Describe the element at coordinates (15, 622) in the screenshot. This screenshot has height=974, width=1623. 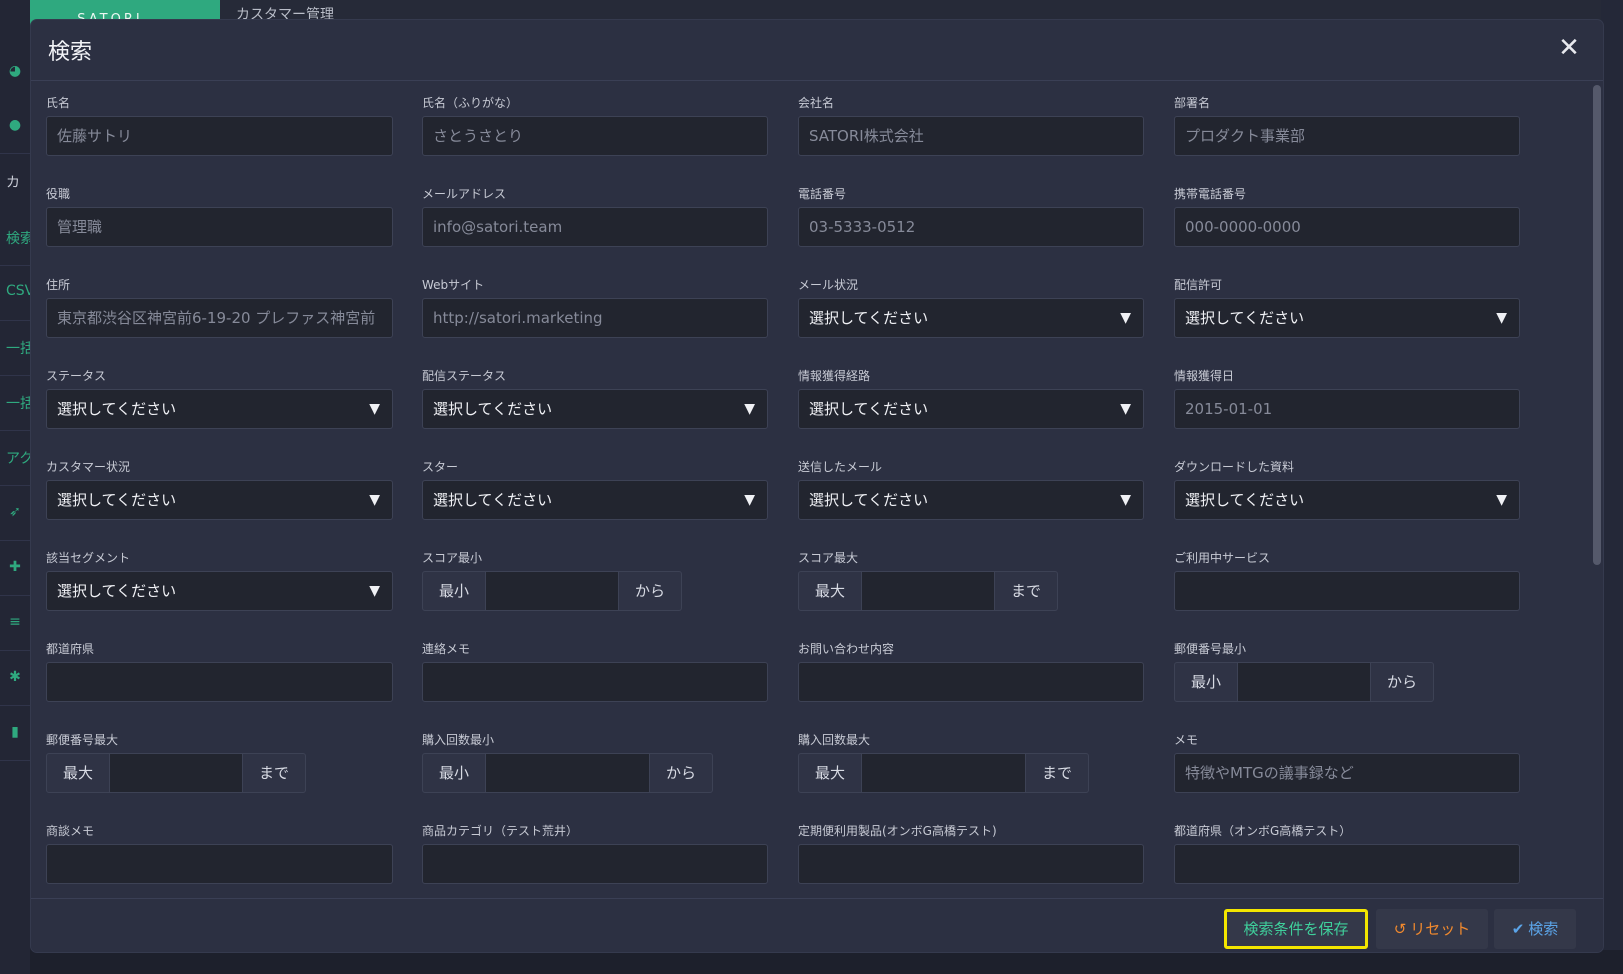
I see `database-icon: ≡` at that location.